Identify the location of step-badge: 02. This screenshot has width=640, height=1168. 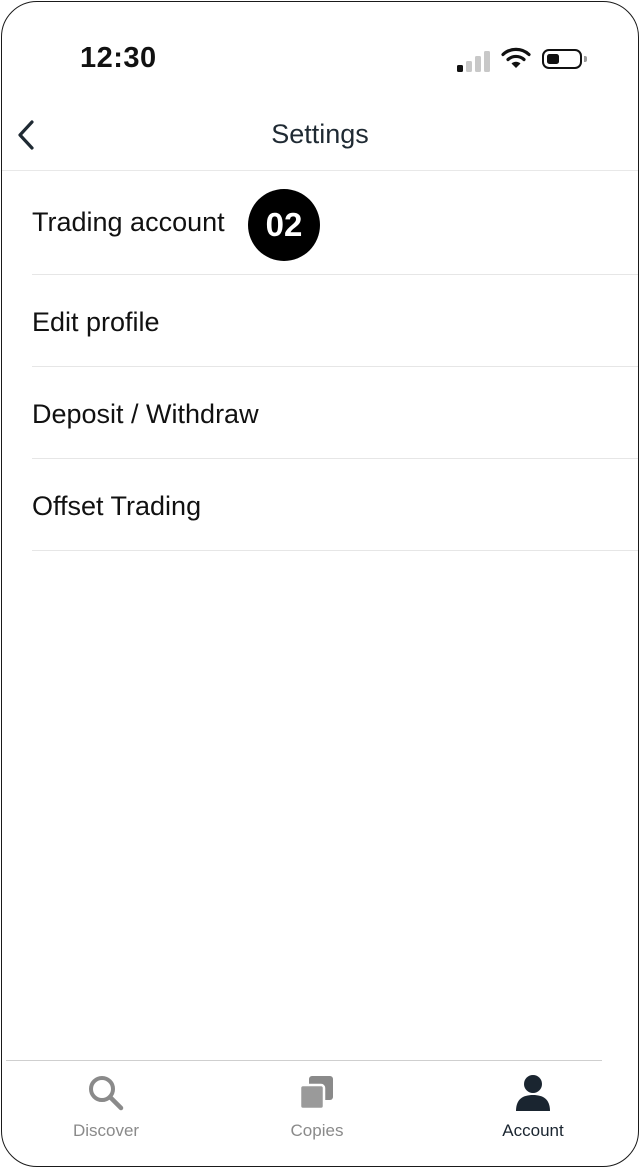
(284, 225).